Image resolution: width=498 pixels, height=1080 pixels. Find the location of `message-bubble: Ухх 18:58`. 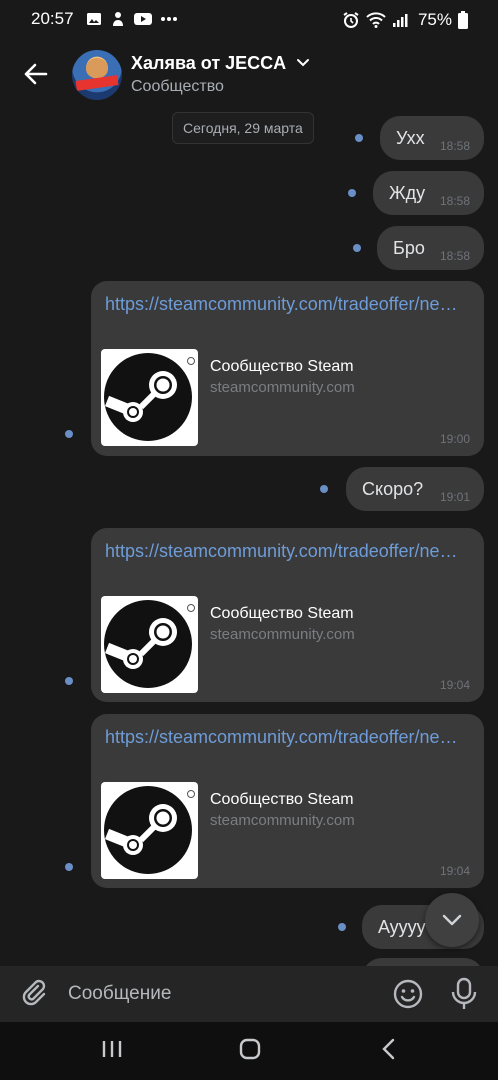

message-bubble: Ухх 18:58 is located at coordinates (432, 138).